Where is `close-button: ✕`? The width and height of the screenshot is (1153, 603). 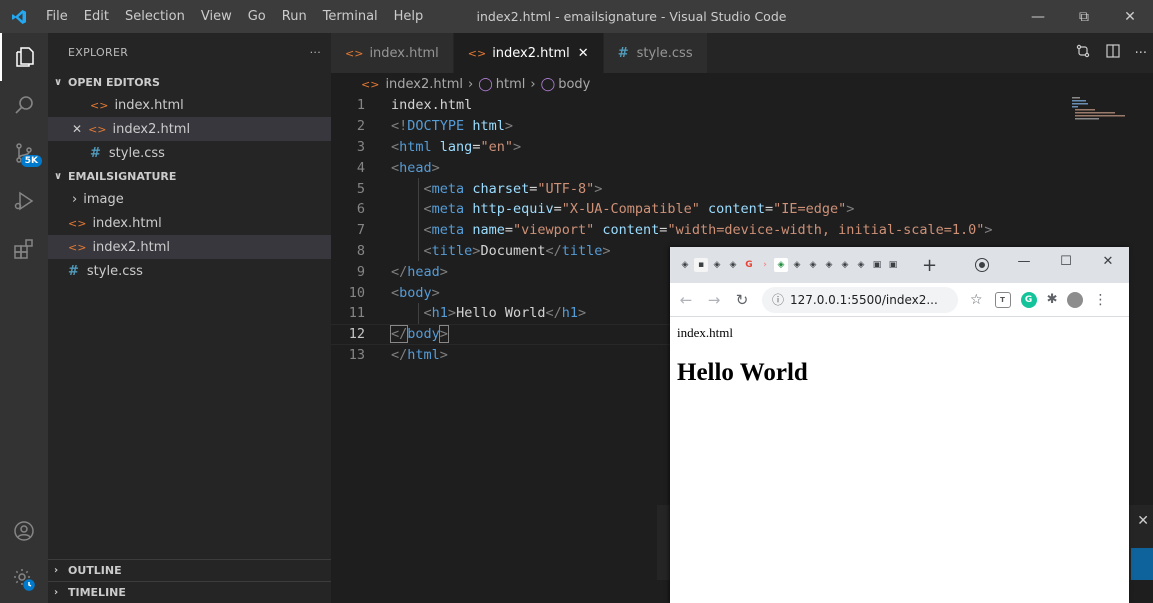 close-button: ✕ is located at coordinates (1130, 16).